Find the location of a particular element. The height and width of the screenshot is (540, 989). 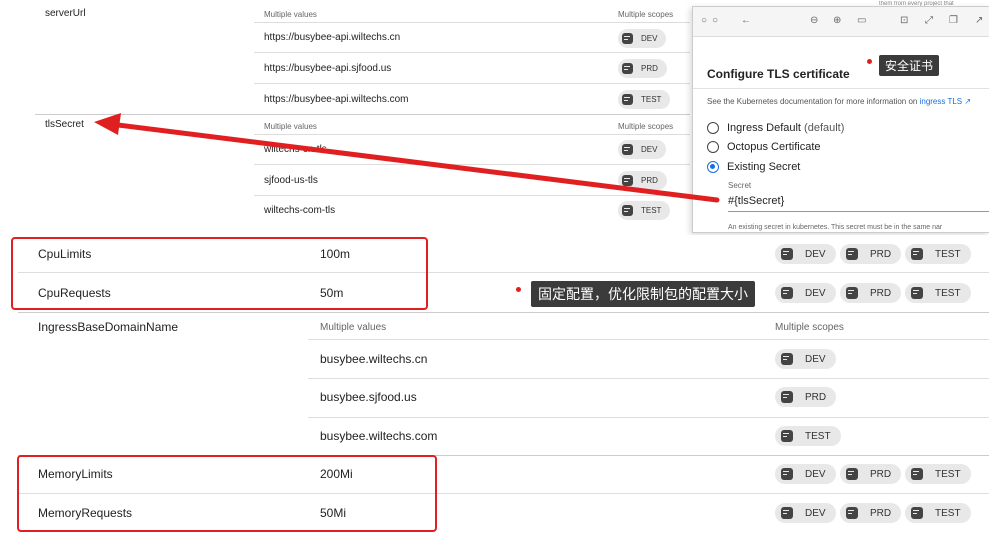

external-link-icon: ↗ is located at coordinates (967, 101).